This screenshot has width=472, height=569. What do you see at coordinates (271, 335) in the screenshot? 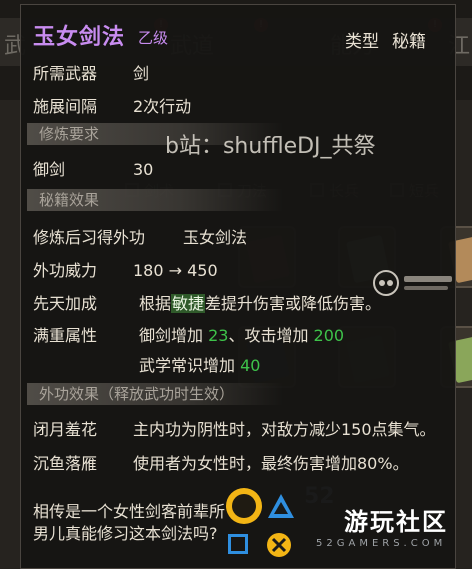
I see `maxed-attr-text: 、攻击增加` at bounding box center [271, 335].